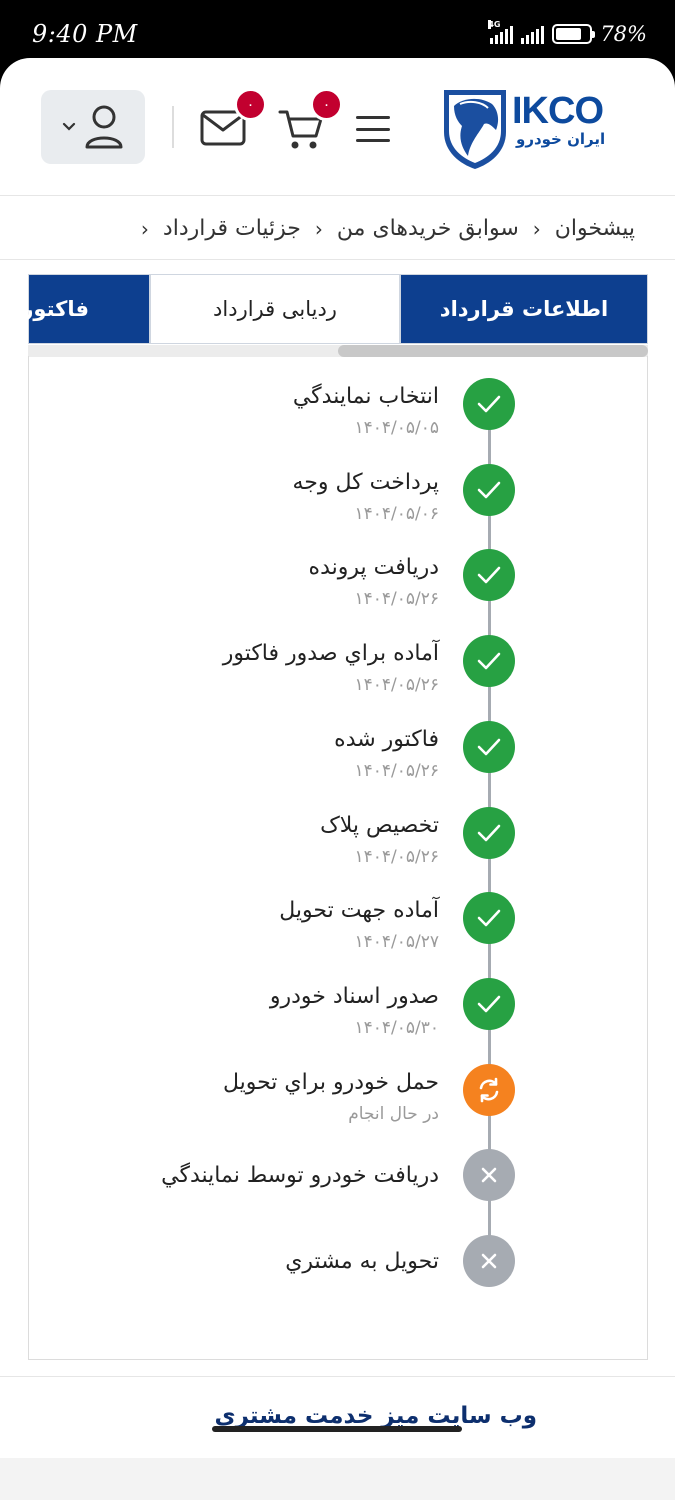 The height and width of the screenshot is (1500, 675). Describe the element at coordinates (475, 129) in the screenshot. I see `ikco-horse-logo` at that location.